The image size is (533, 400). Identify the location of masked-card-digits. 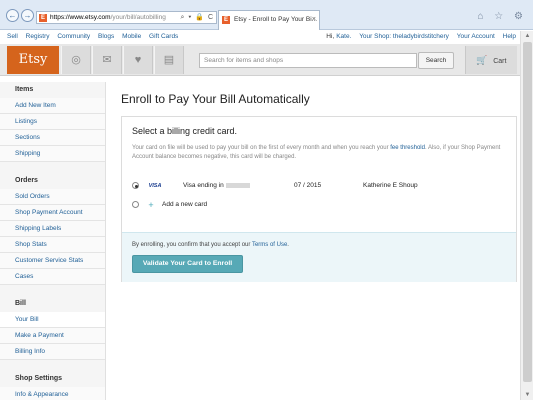
(237, 185).